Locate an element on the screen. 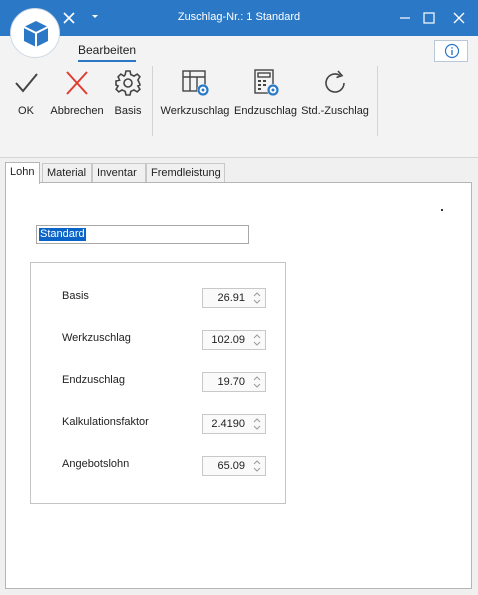 This screenshot has height=595, width=478. std-zuschlag-label: Std.-Zuschlag is located at coordinates (335, 111).